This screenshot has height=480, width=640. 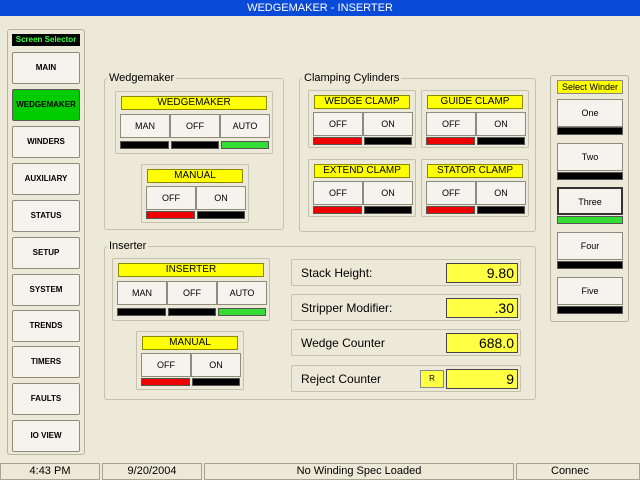 I want to click on select-winder-header: Select Winder, so click(x=590, y=87).